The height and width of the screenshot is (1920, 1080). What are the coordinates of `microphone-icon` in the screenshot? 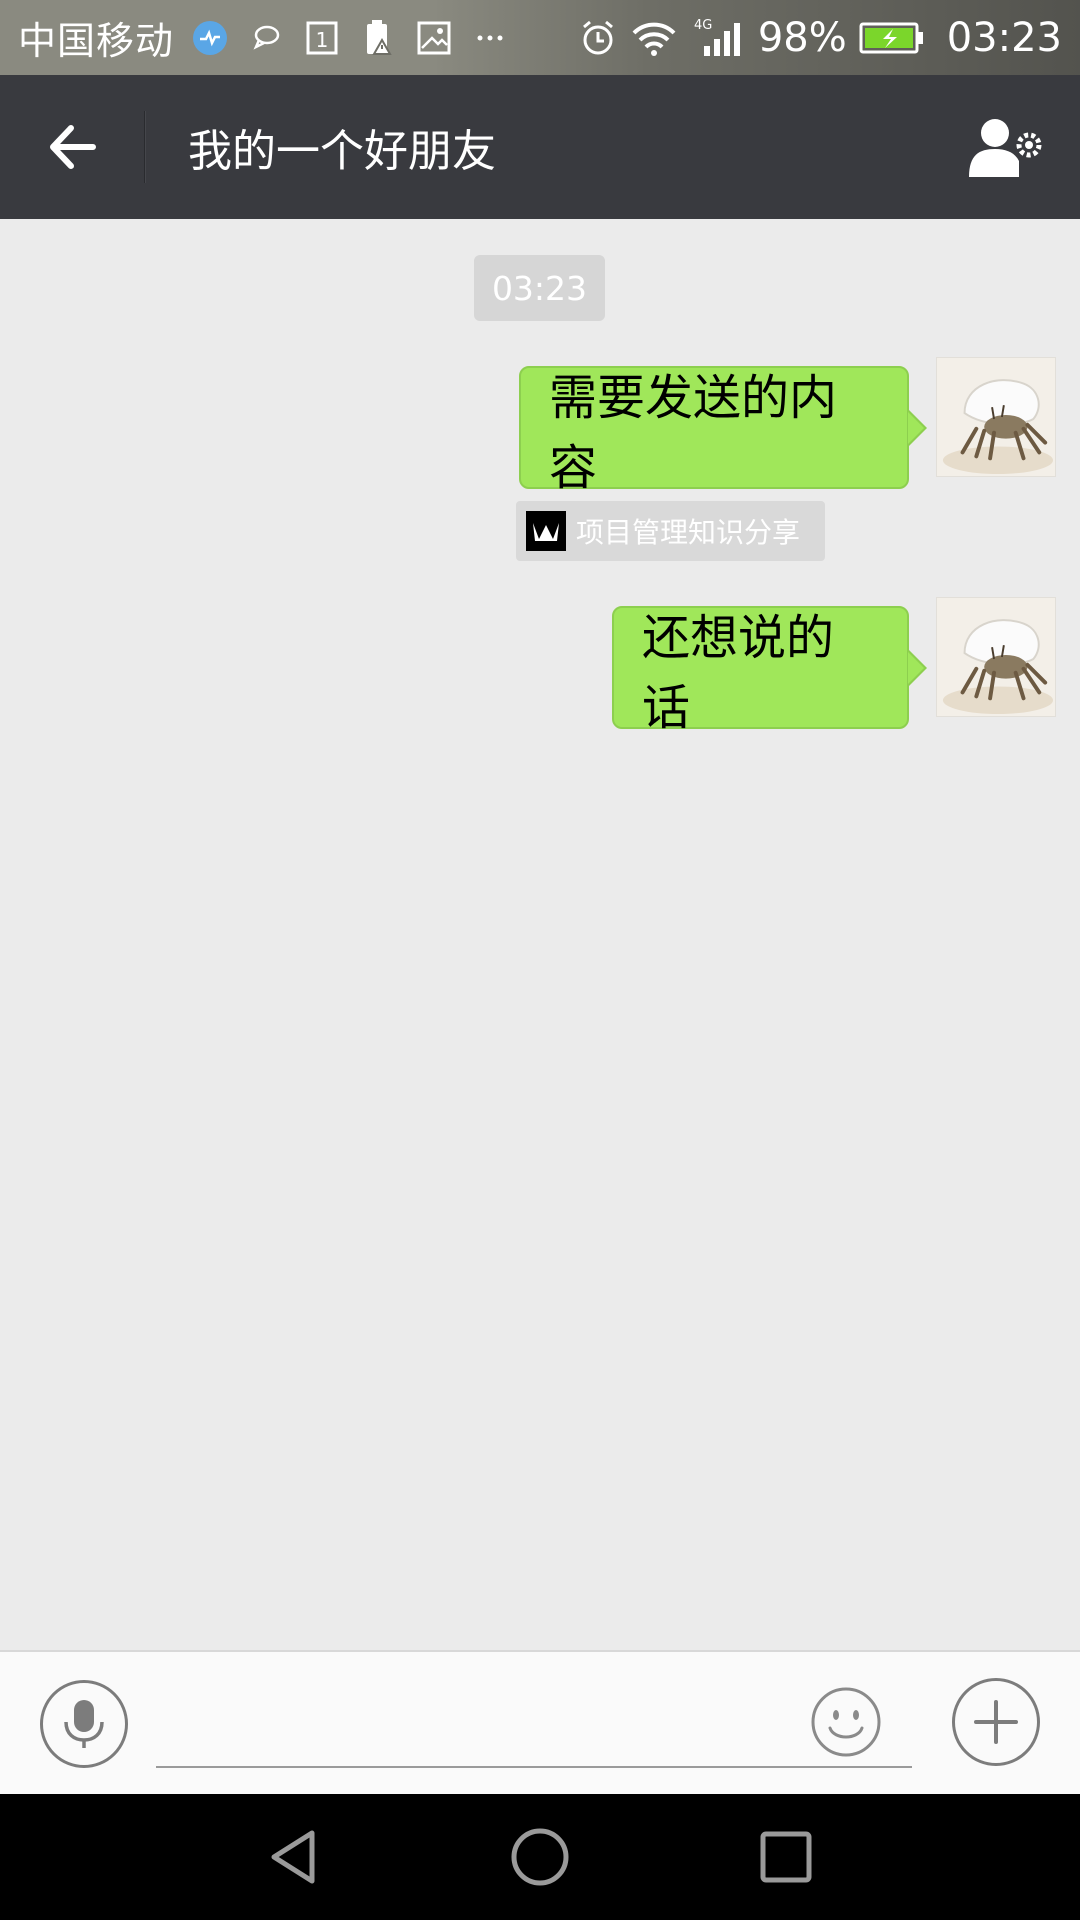 It's located at (84, 1724).